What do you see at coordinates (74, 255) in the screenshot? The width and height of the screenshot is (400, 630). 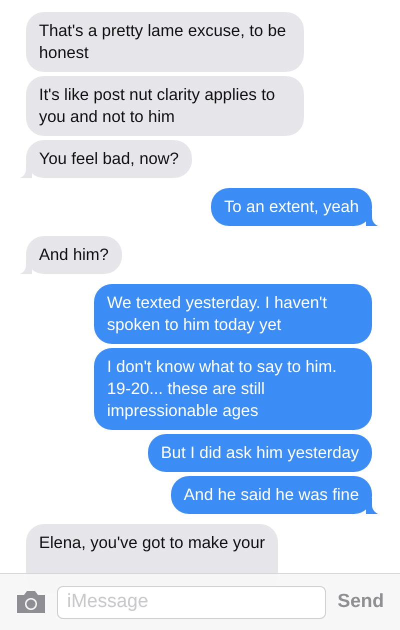 I see `message-bubble: And him?` at bounding box center [74, 255].